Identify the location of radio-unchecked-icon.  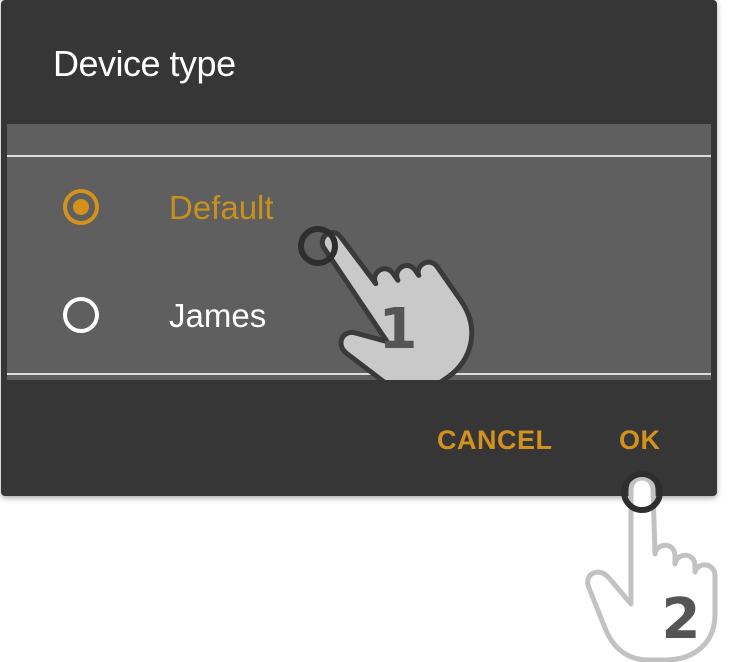
(81, 315).